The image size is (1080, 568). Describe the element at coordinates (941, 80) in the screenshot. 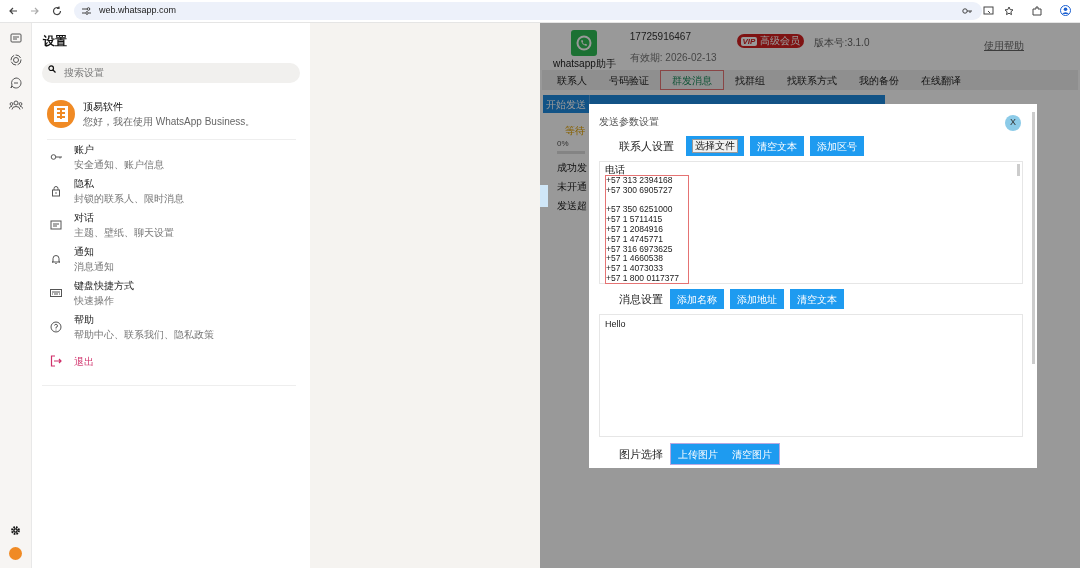

I see `tab: 在线翻译` at that location.